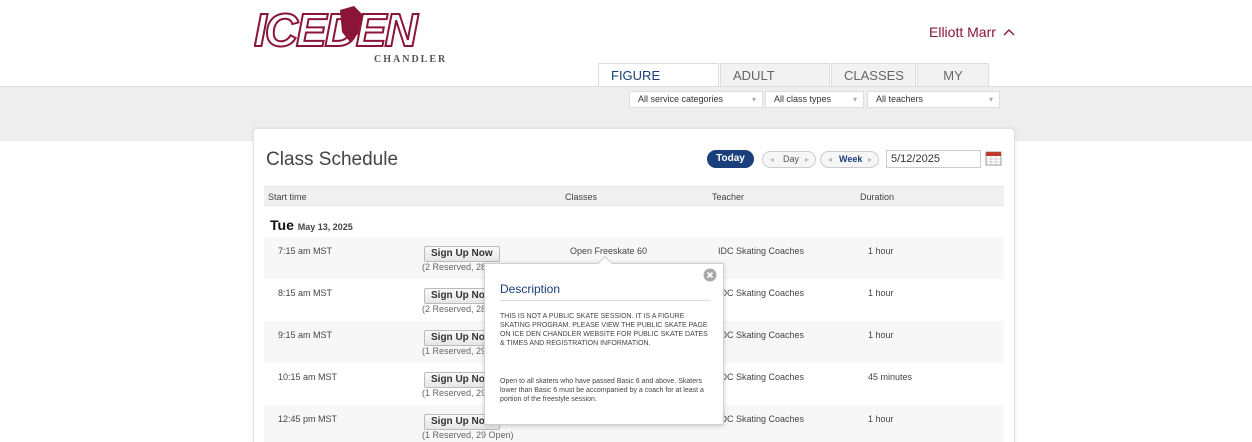 The width and height of the screenshot is (1252, 442). What do you see at coordinates (900, 99) in the screenshot?
I see `teacher-value: All teachers` at bounding box center [900, 99].